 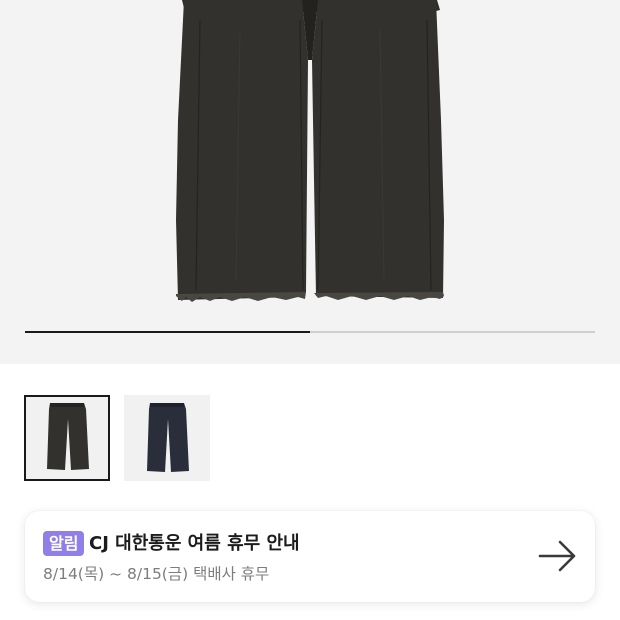 I want to click on notice-subtitle: 8/14(목) ~ 8/15(금) 택배사 휴무, so click(x=156, y=574).